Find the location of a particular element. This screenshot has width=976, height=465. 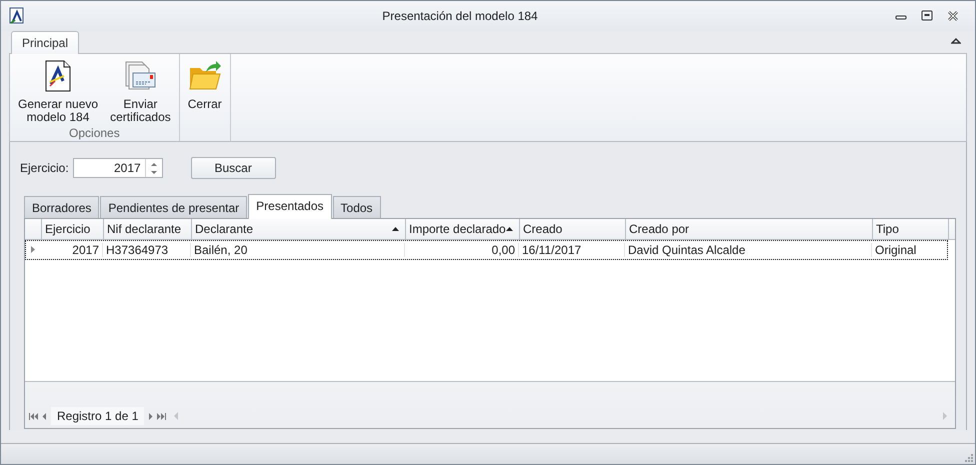

table-row: 2017 H37364973 Bailén, 20 0,00 16/11/2017 David Quintas Alcalde Original is located at coordinates (486, 250).